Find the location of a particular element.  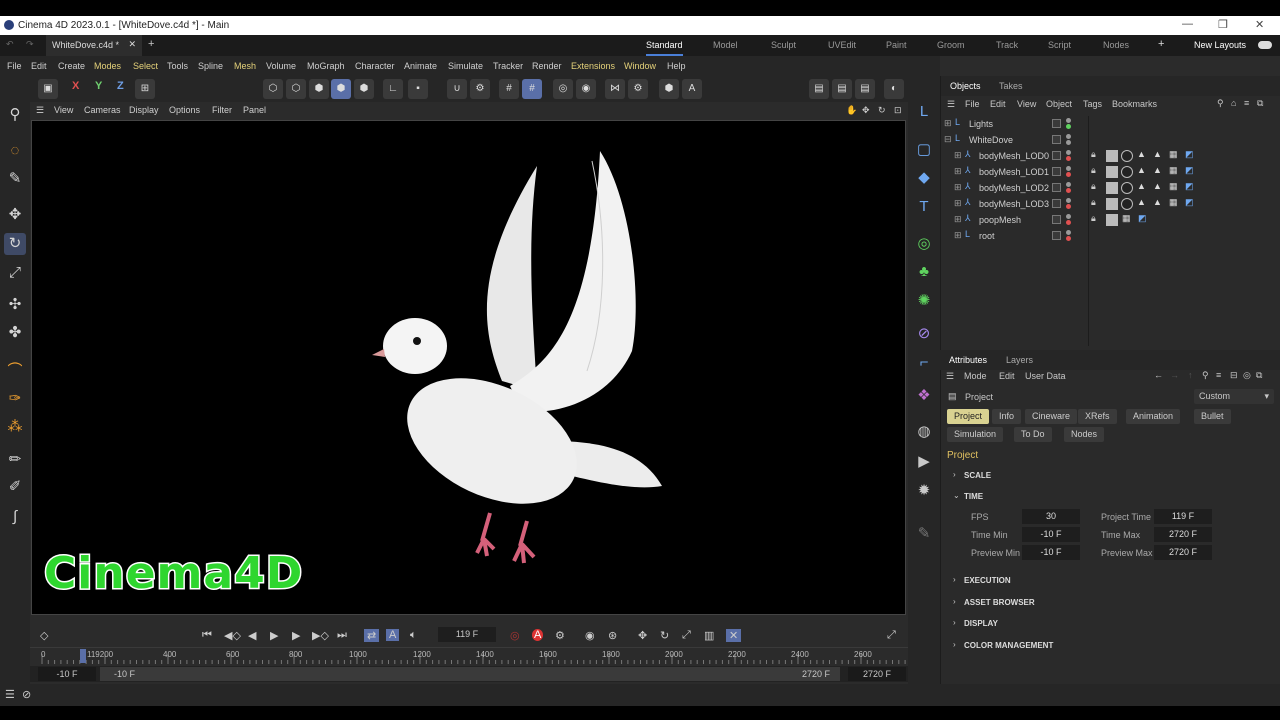

menu-tracker: Tracker is located at coordinates (508, 66).